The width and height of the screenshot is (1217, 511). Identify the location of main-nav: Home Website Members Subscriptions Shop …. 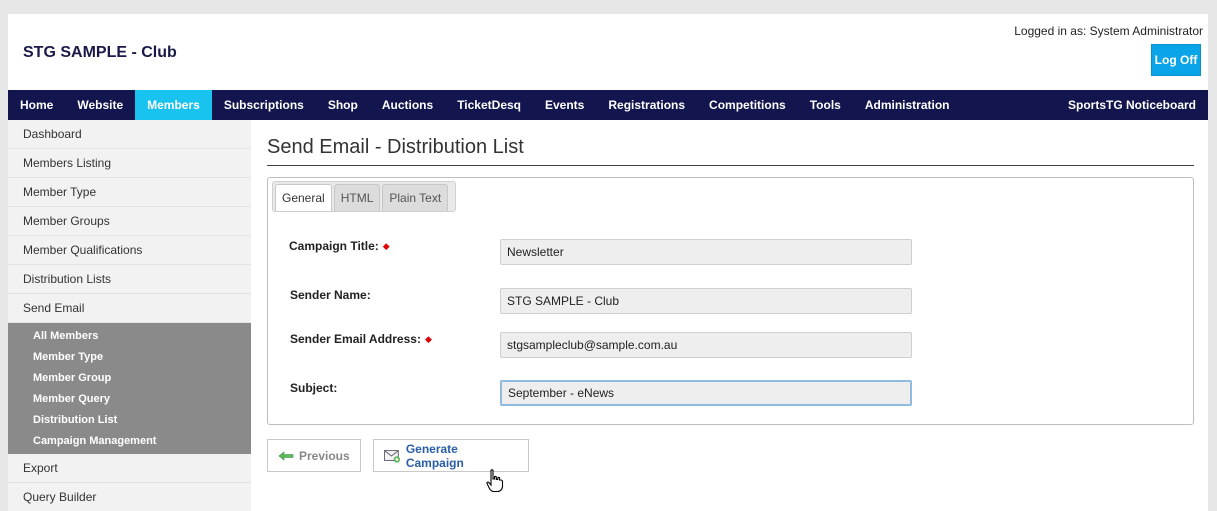
(608, 105).